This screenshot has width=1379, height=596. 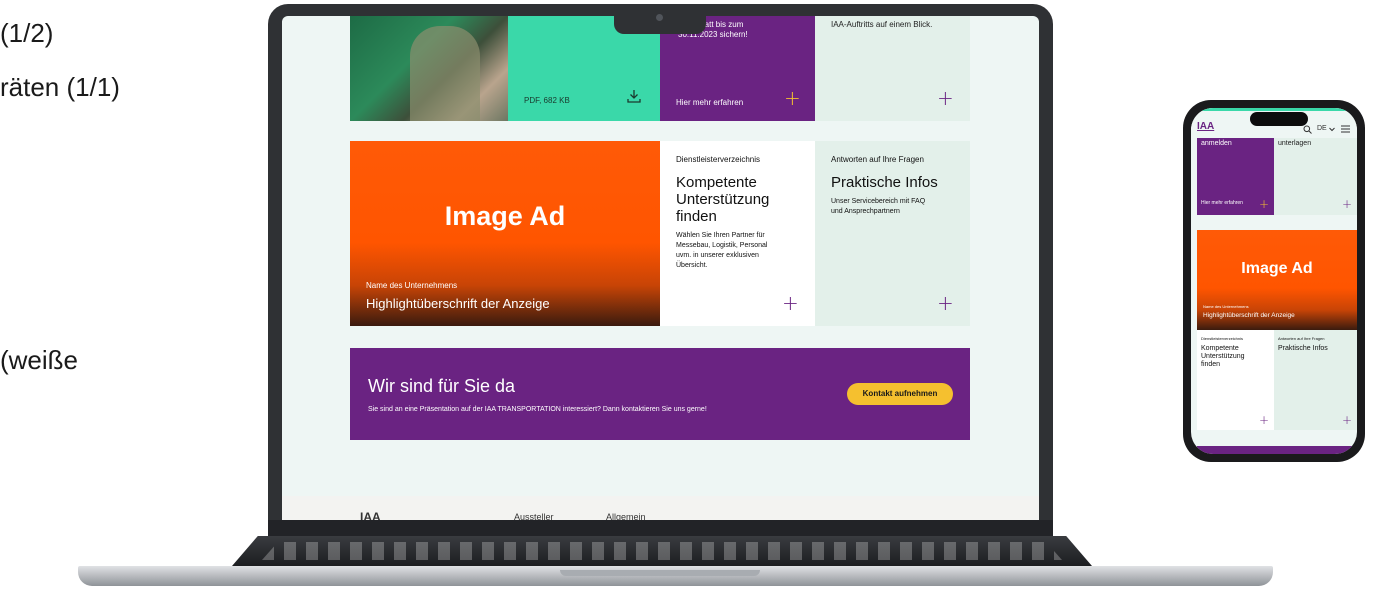 I want to click on laptop-groove, so click(x=660, y=573).